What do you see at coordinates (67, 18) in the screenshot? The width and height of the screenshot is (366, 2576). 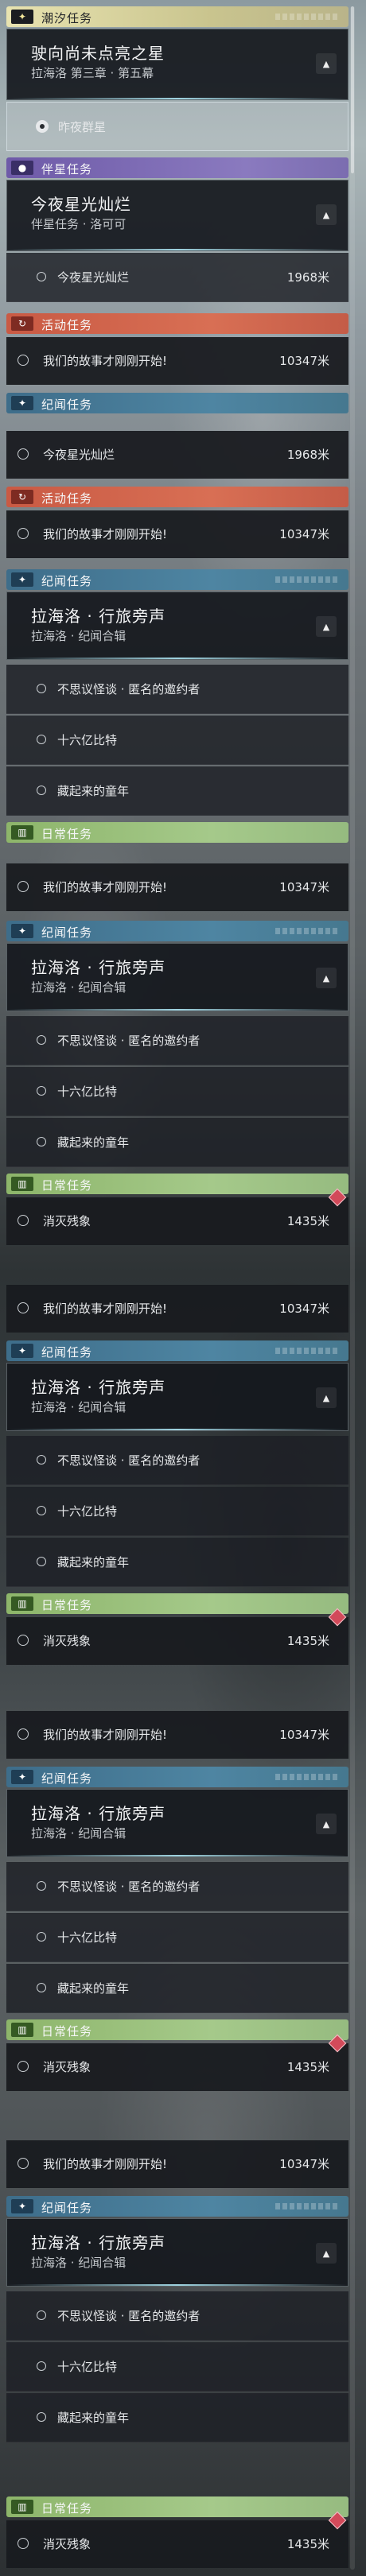 I see `section-title: 潮汐任务` at bounding box center [67, 18].